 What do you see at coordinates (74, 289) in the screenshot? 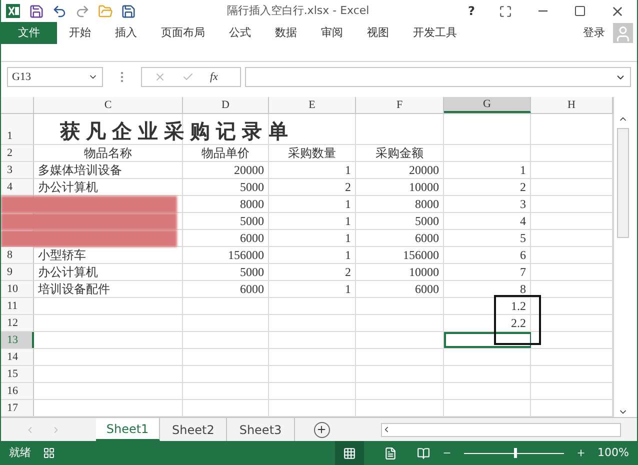
I see `cell-text: 培训设备配件` at bounding box center [74, 289].